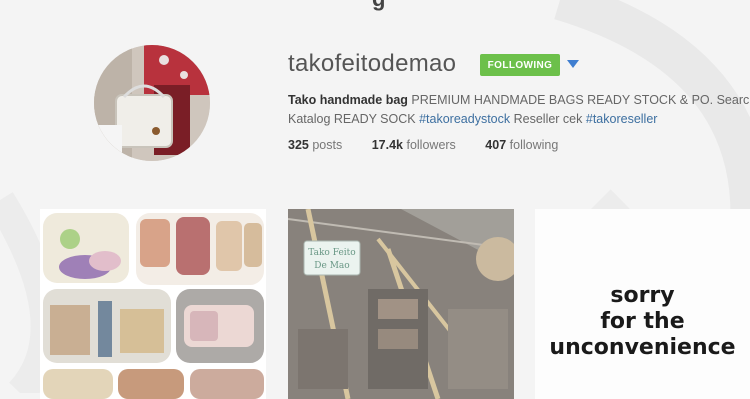  What do you see at coordinates (622, 119) in the screenshot?
I see `hashtag-link-reseller: #takoreseller` at bounding box center [622, 119].